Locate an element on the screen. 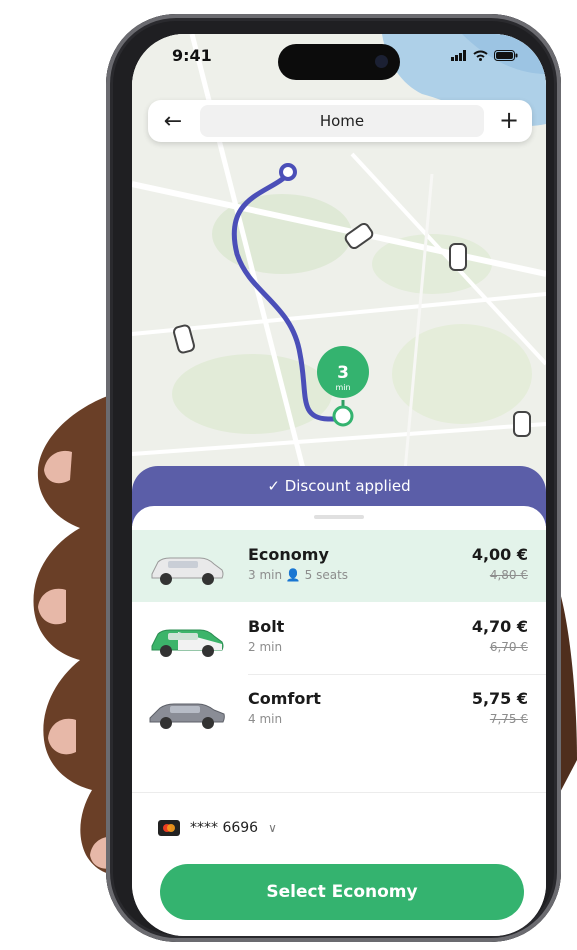 The width and height of the screenshot is (577, 950). ride-option-economy: Economy 3 min 👤 5 seats 4,00 € 4,80 € is located at coordinates (339, 566).